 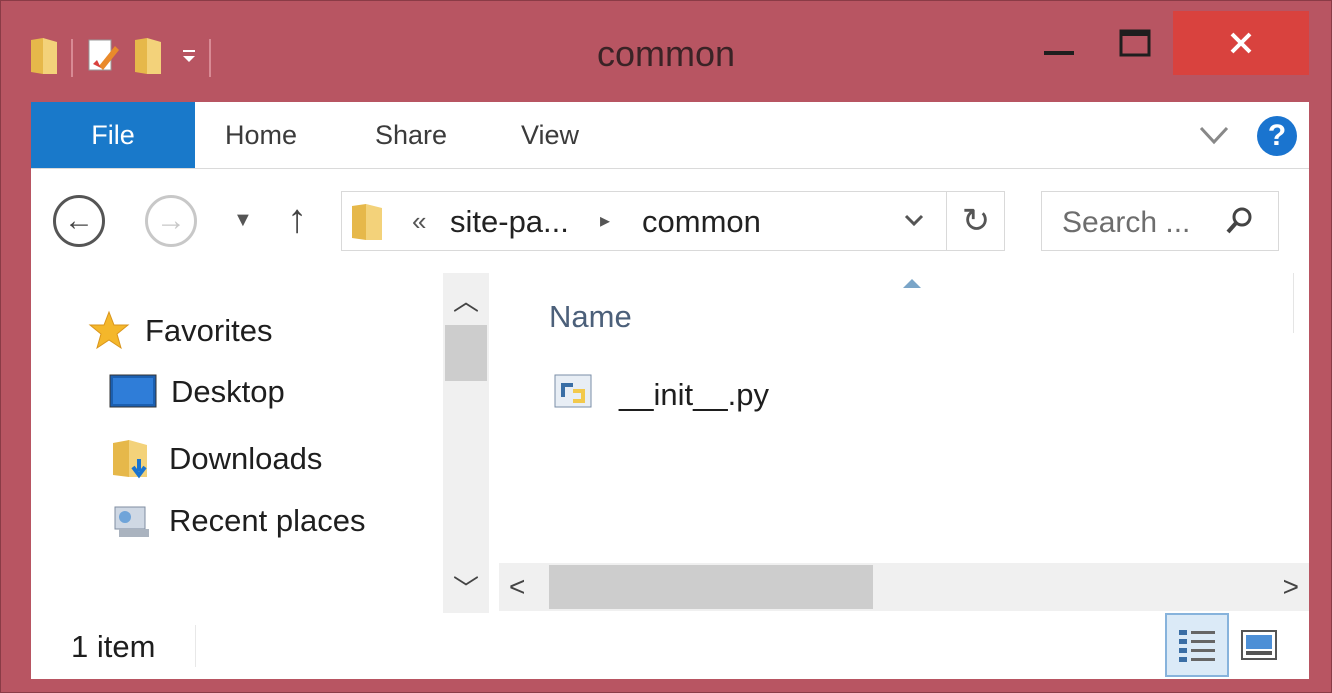 I want to click on close-icon, so click(x=1241, y=43).